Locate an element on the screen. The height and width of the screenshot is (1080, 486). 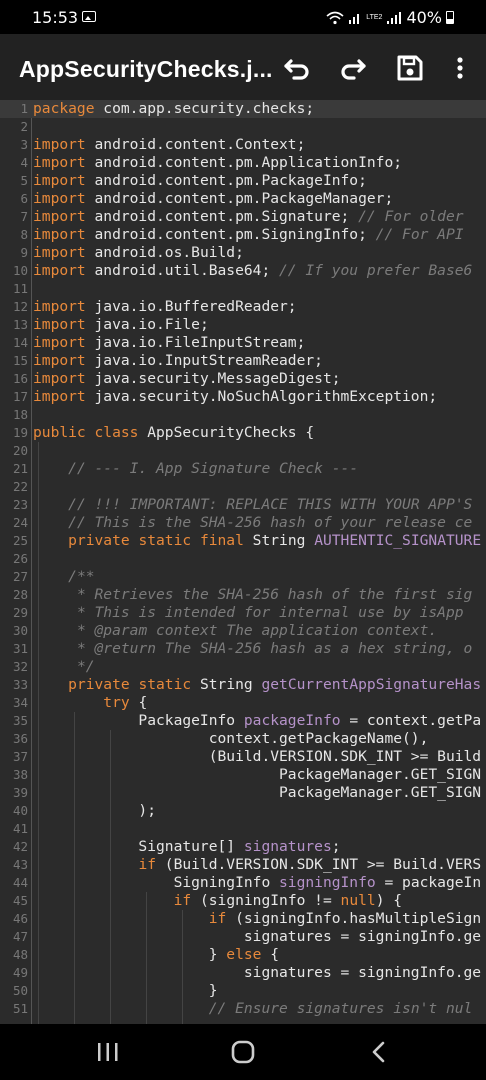
status-bar: 15:53 LTE2 40% is located at coordinates (243, 17).